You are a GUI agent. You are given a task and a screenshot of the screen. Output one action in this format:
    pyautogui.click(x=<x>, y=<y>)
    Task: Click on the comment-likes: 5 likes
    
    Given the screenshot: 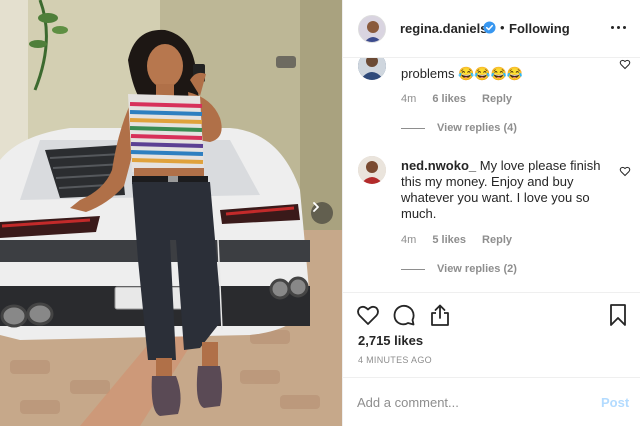 What is the action you would take?
    pyautogui.click(x=449, y=240)
    